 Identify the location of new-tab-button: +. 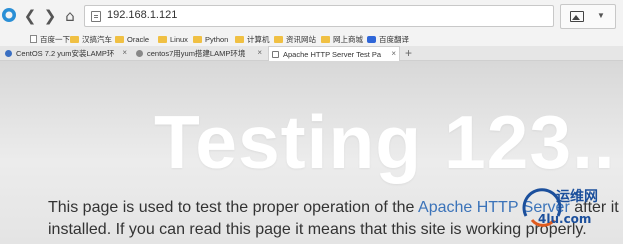
(408, 53).